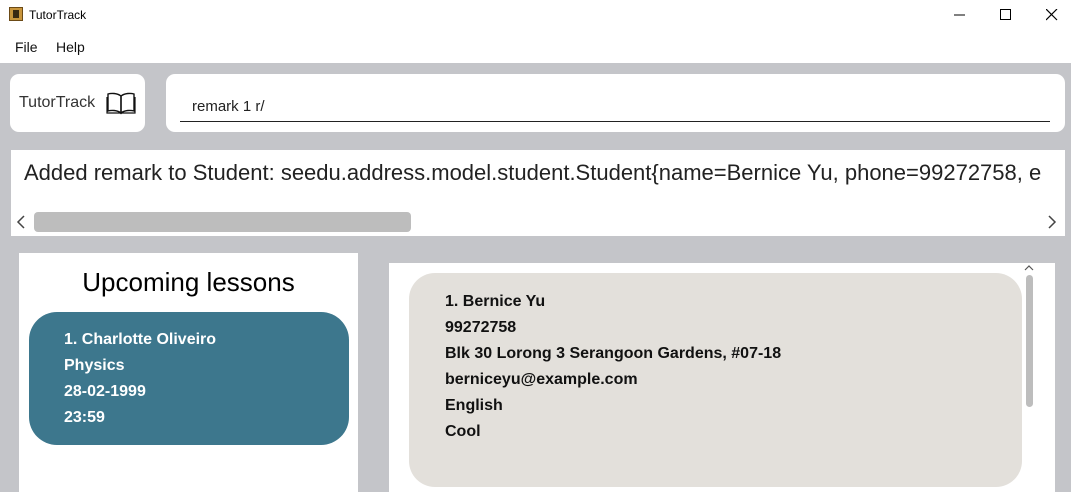 The width and height of the screenshot is (1071, 492). I want to click on lessons-title: Upcoming lessons, so click(188, 282).